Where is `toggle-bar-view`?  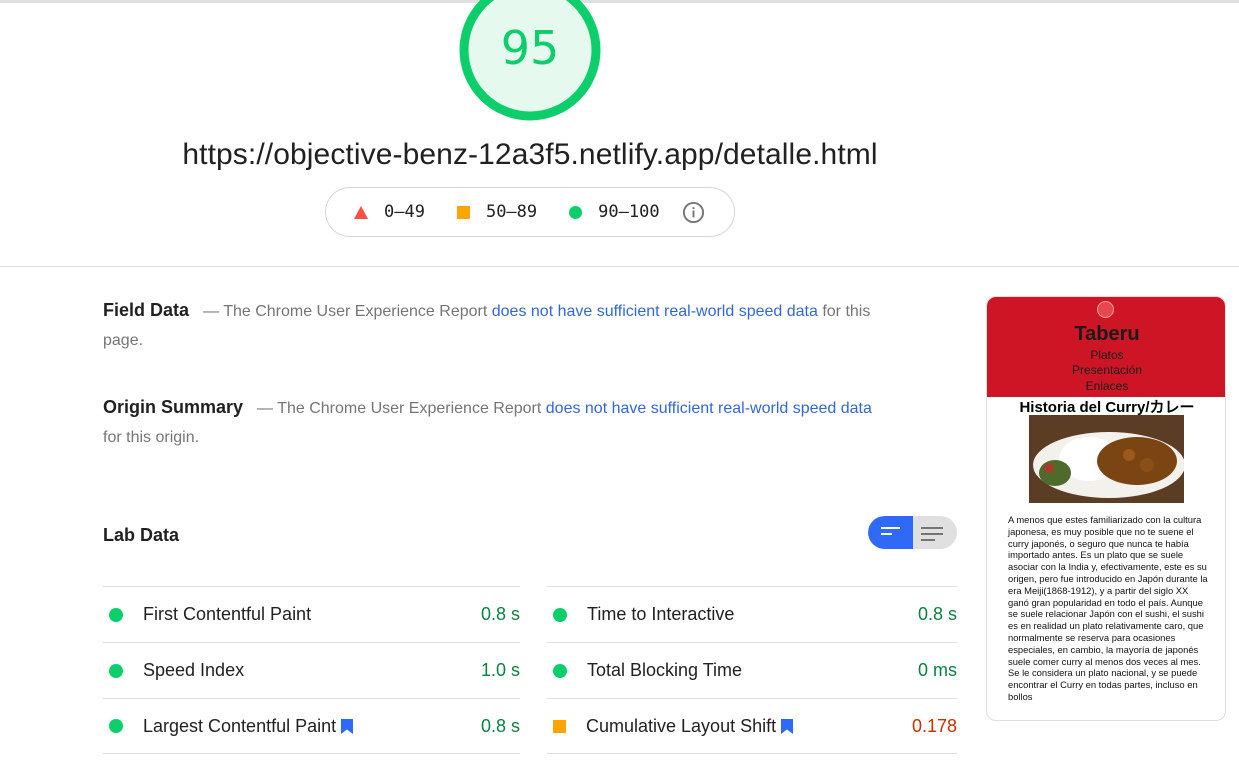
toggle-bar-view is located at coordinates (890, 532).